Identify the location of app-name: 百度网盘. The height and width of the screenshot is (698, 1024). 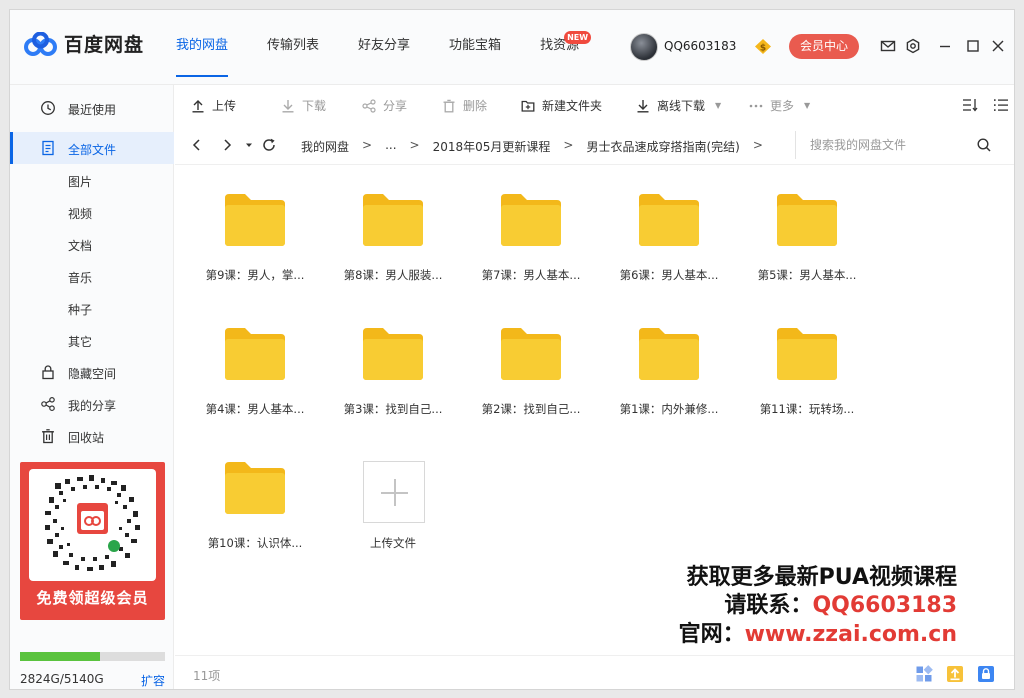
(104, 45).